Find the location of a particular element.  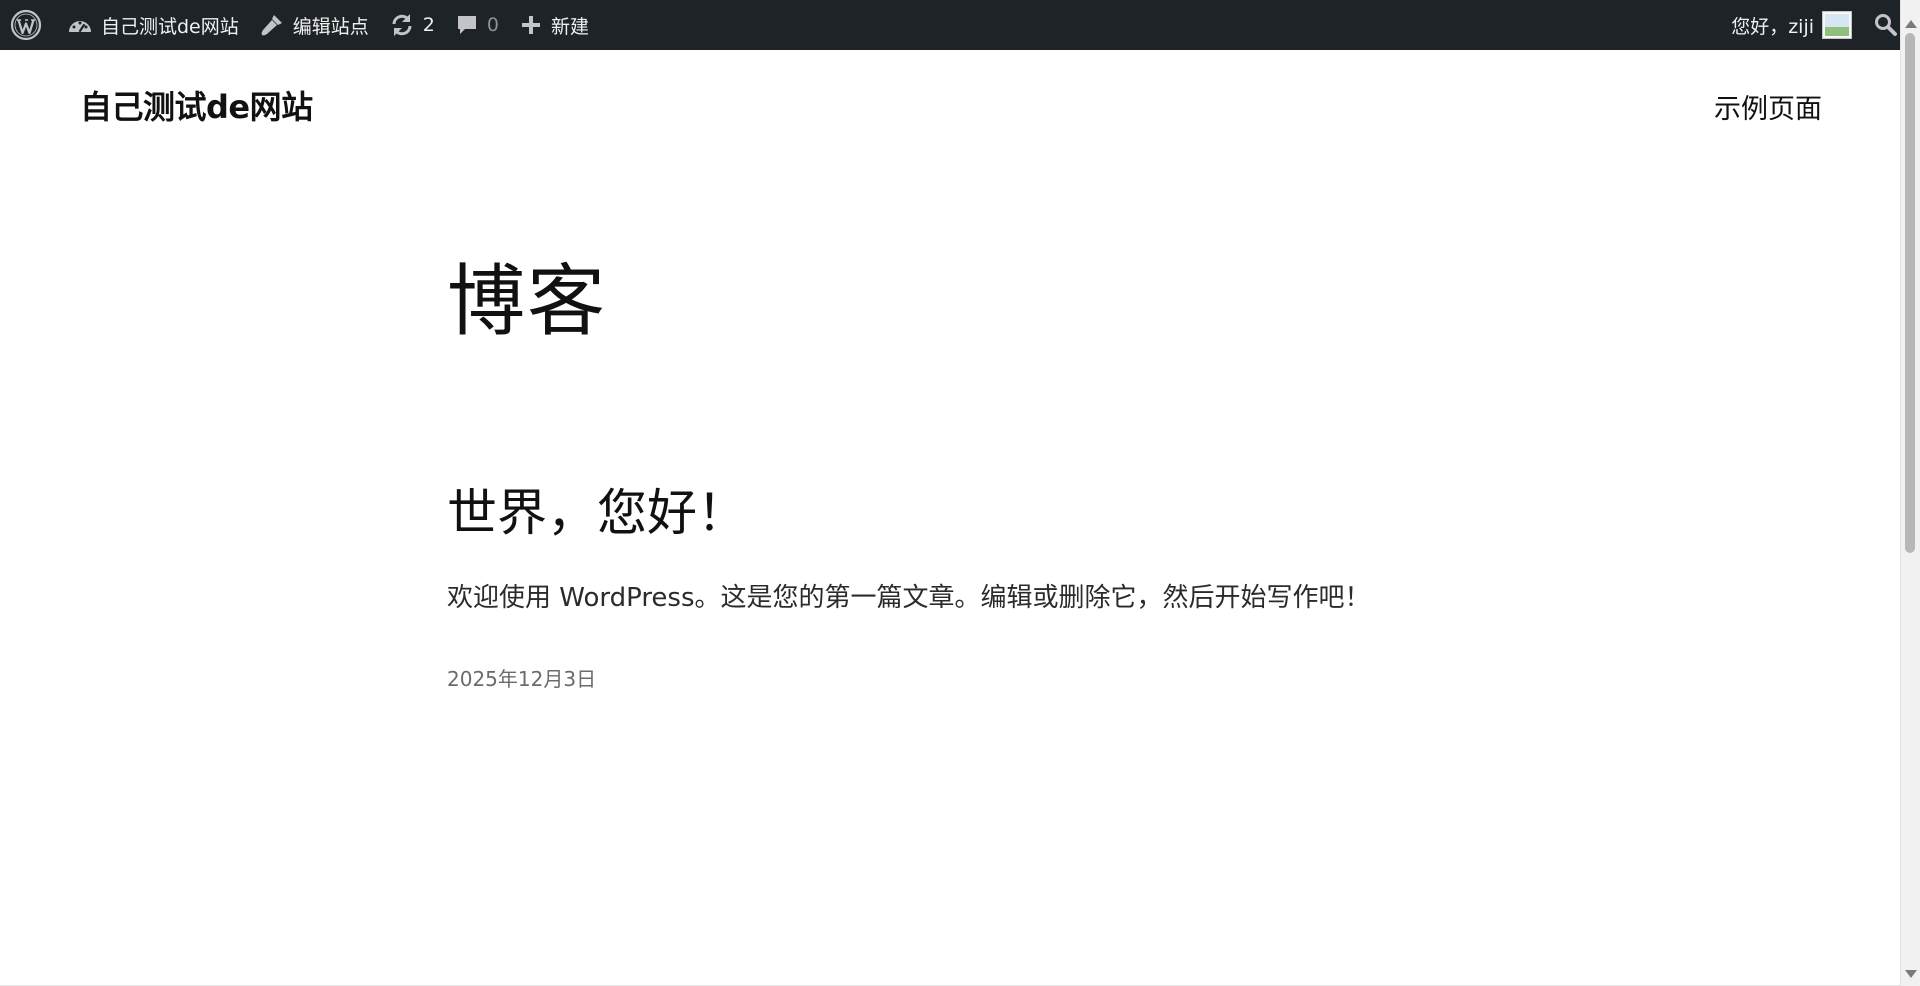

wordpress-logo-icon is located at coordinates (26, 25).